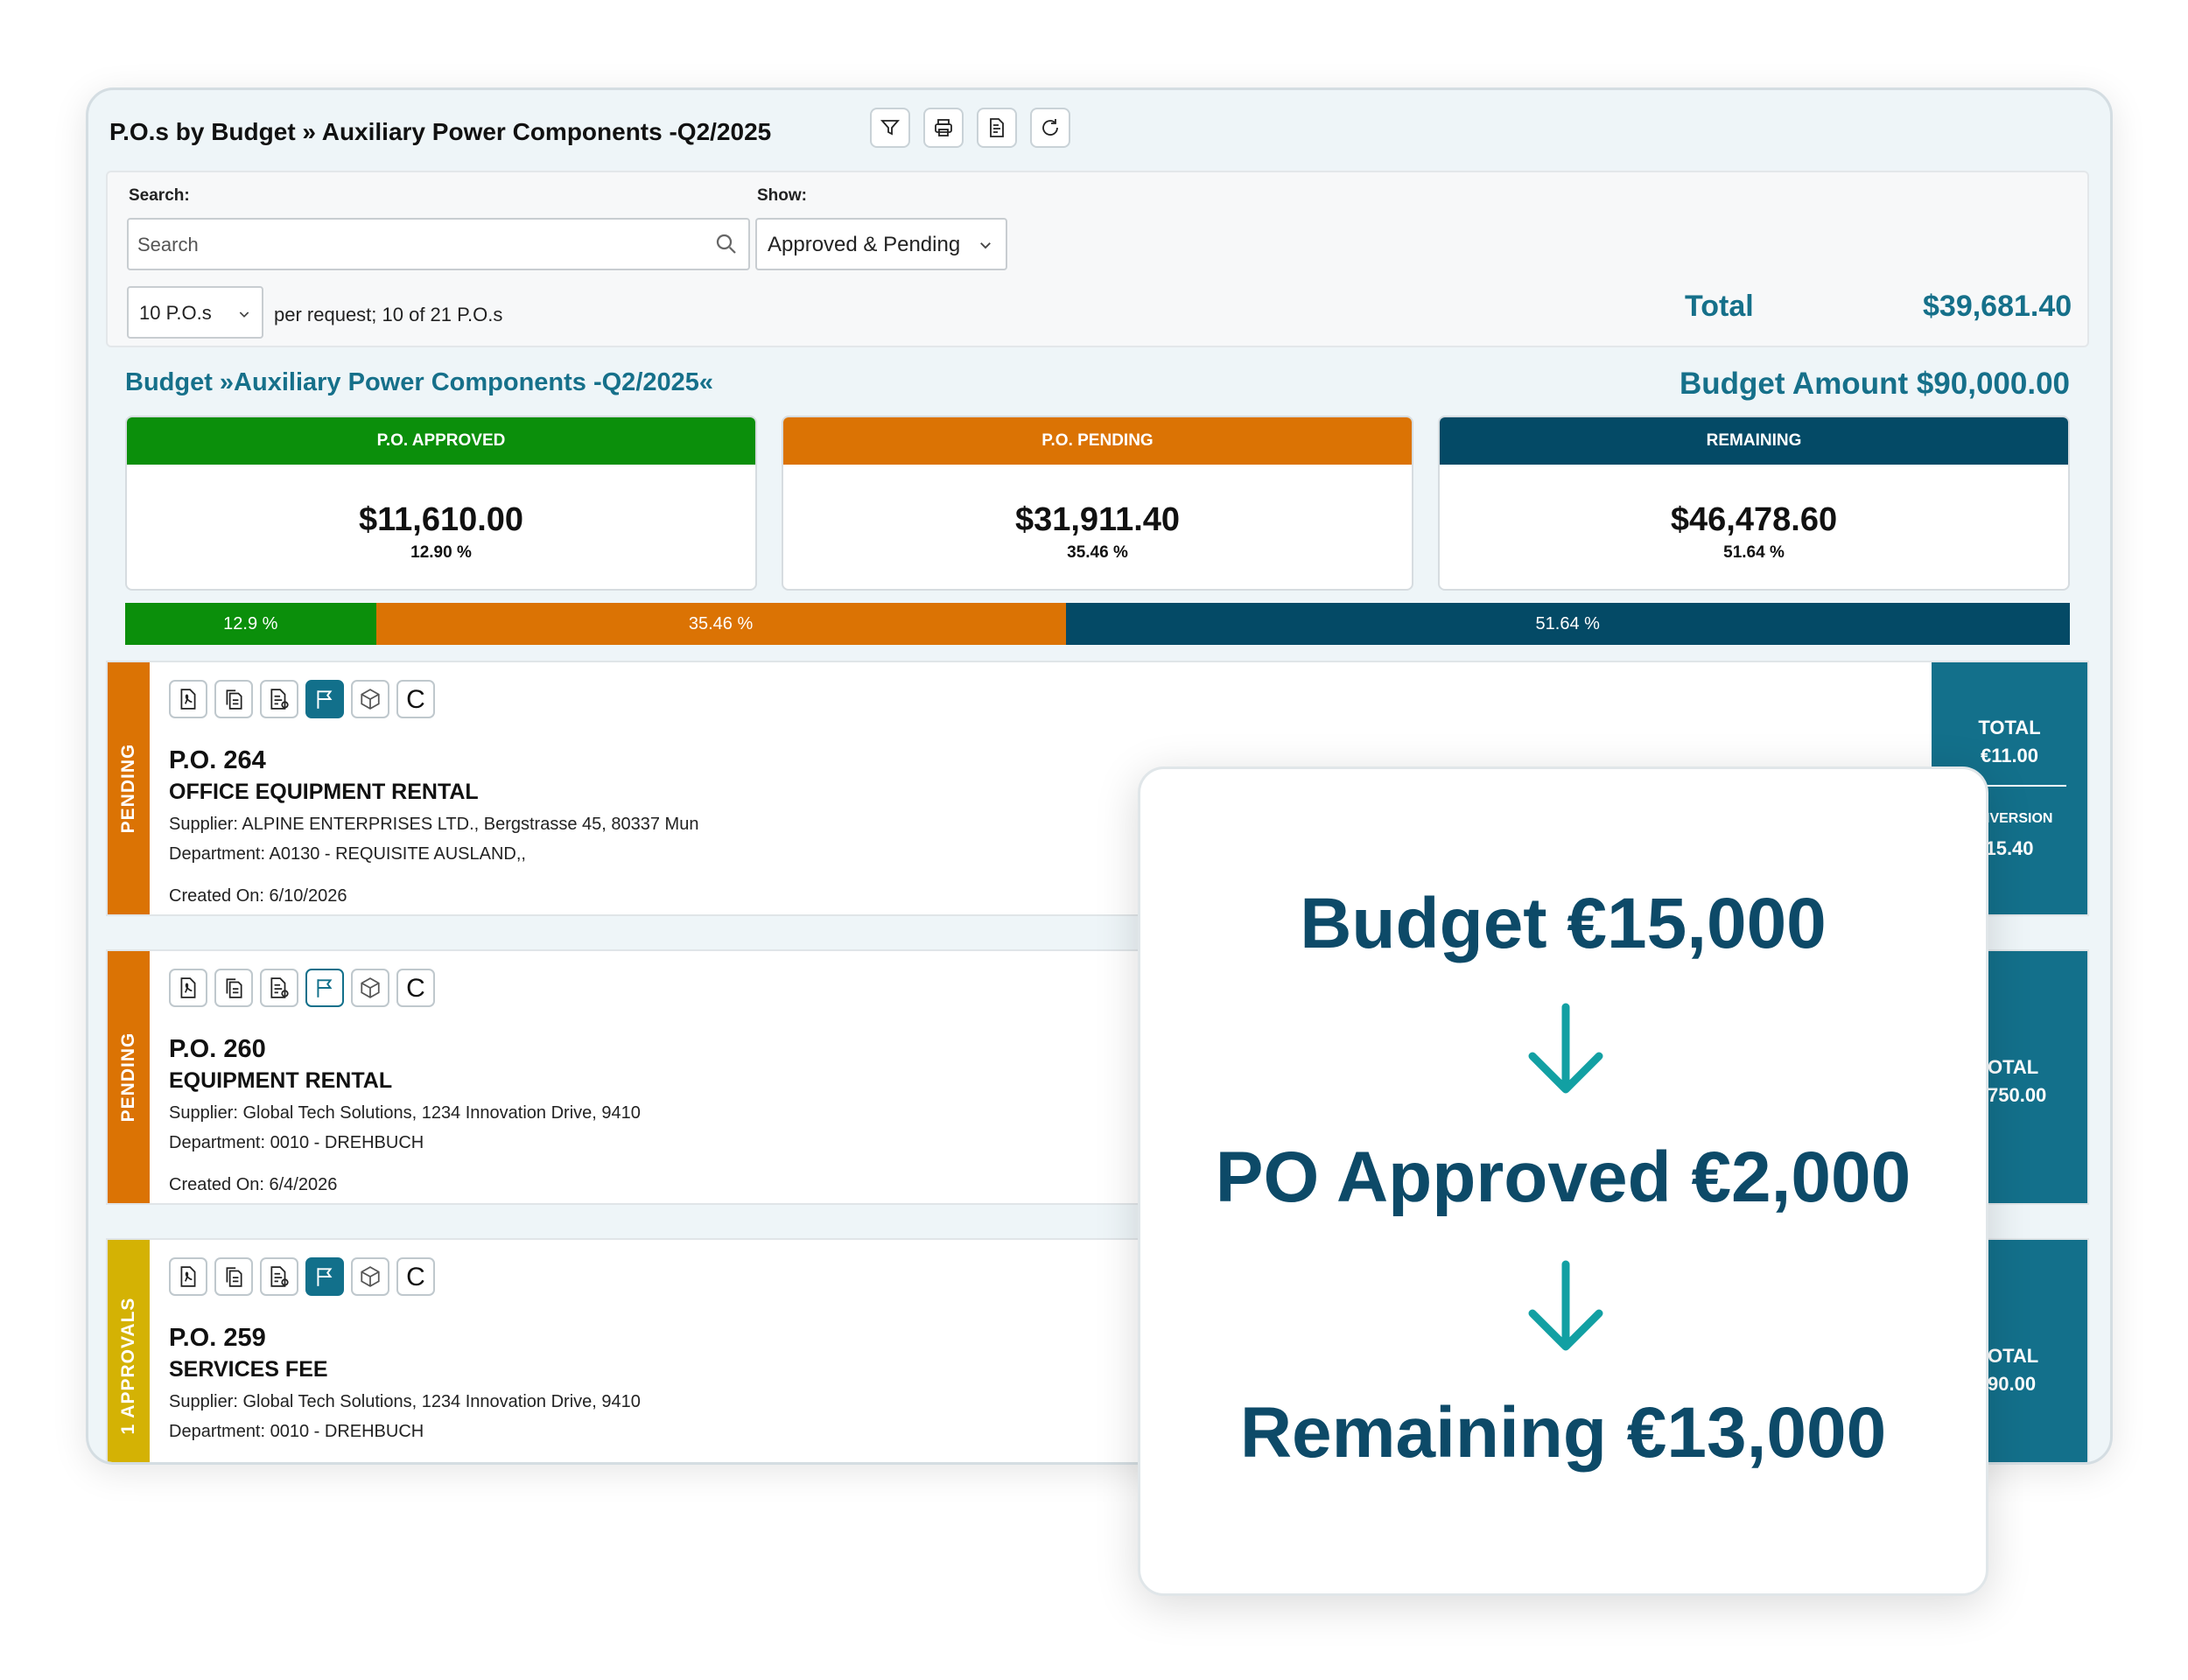  I want to click on overlay-approved-line: PO Approved €2,000, so click(1563, 1177).